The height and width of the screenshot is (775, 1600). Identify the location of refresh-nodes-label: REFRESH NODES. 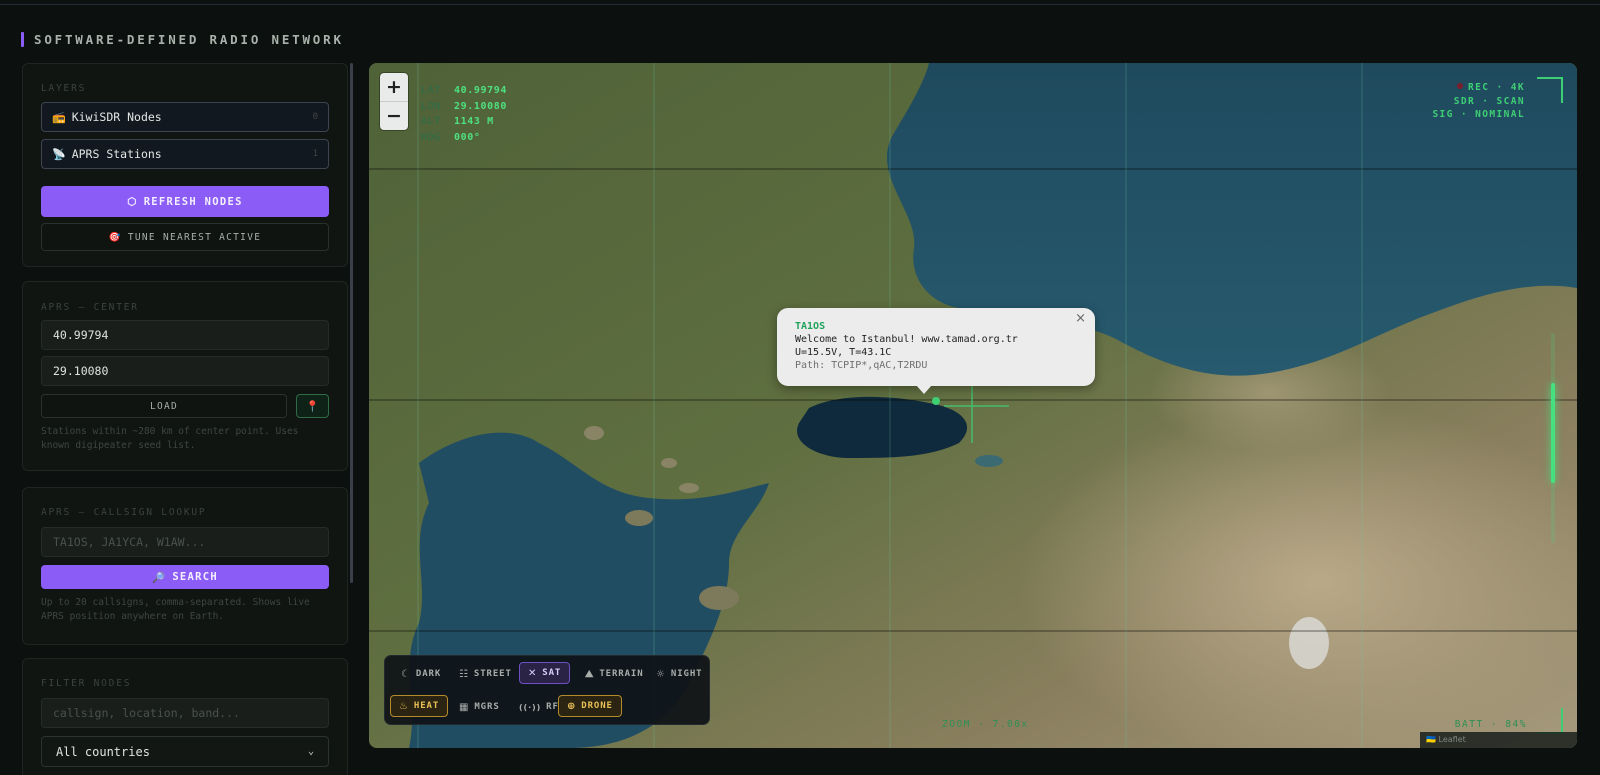
(193, 201).